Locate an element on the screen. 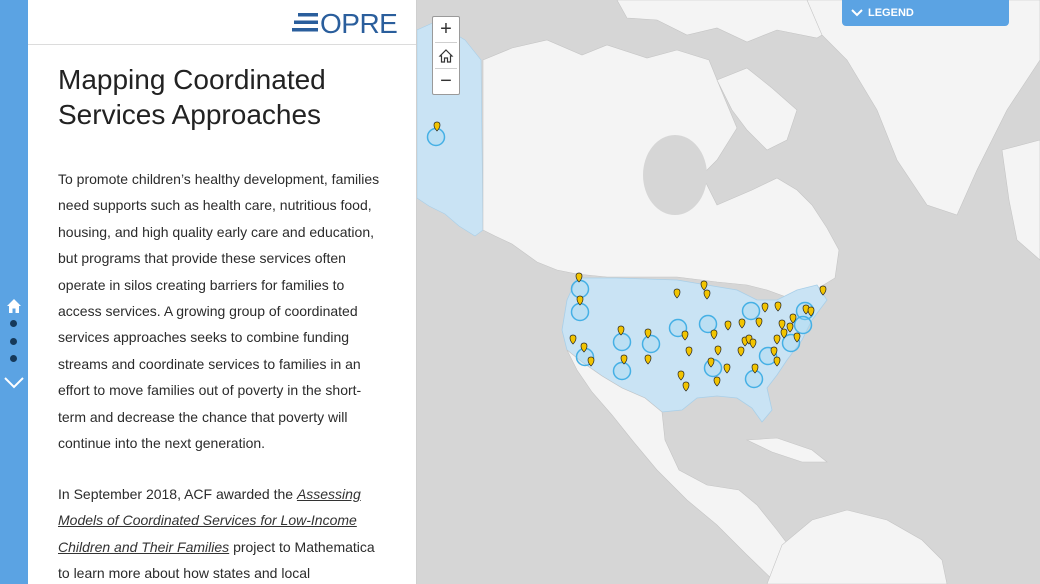 This screenshot has width=1040, height=584. zoom-controls: + − is located at coordinates (446, 55).